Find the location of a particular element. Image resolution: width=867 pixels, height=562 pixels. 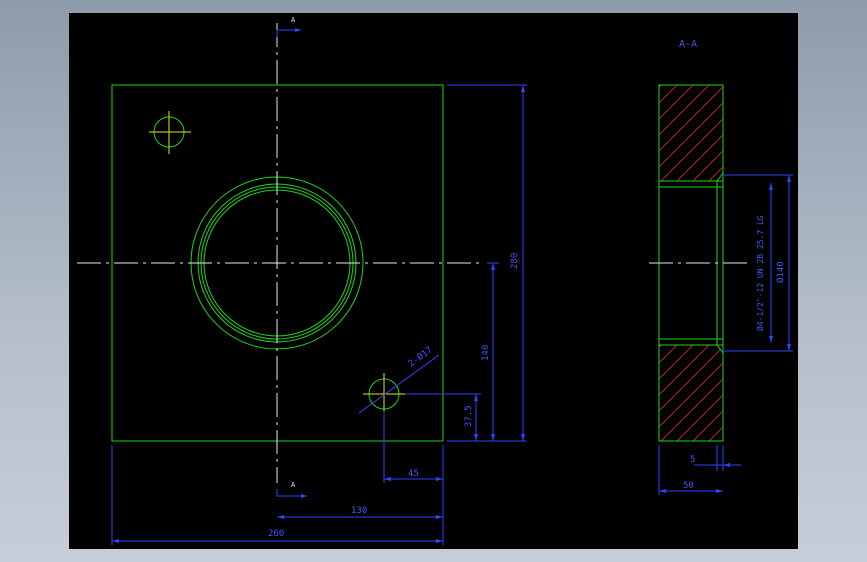

dim-center-offset: 130 is located at coordinates (359, 511).